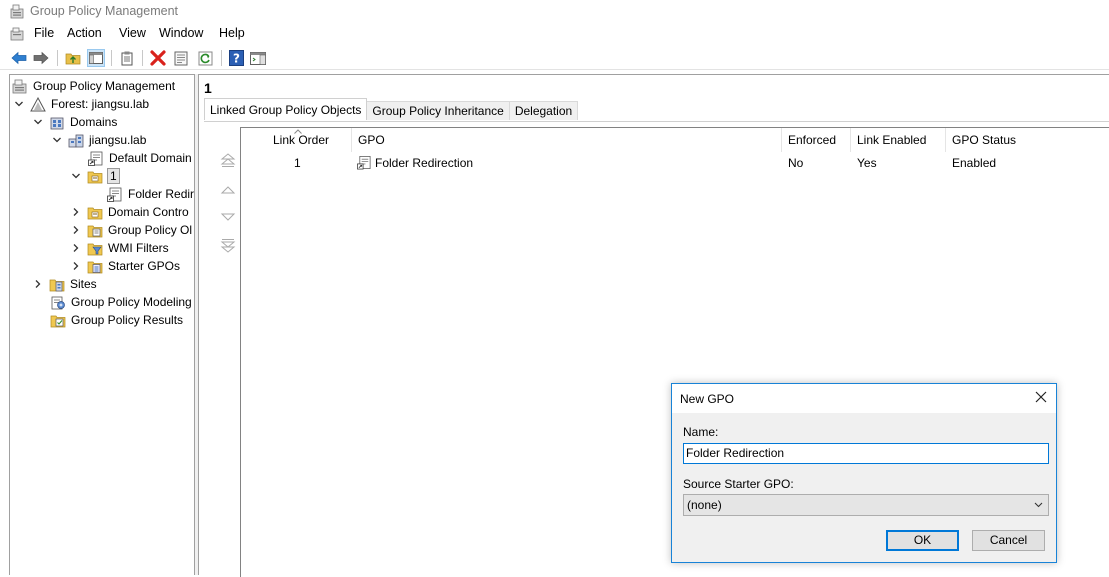  What do you see at coordinates (298, 131) in the screenshot?
I see `sort-ascending-icon` at bounding box center [298, 131].